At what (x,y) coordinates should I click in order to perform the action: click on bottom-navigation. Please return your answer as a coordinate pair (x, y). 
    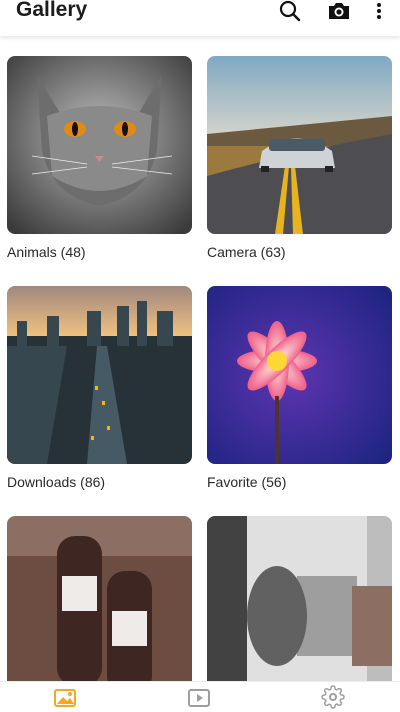
    Looking at the image, I should click on (200, 696).